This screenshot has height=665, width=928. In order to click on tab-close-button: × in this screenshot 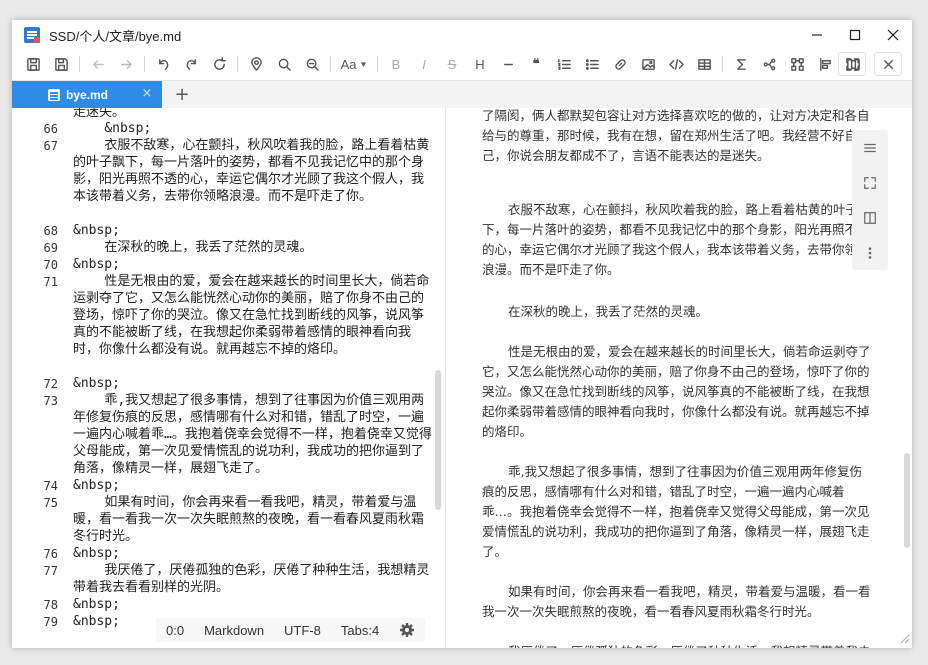, I will do `click(147, 94)`.